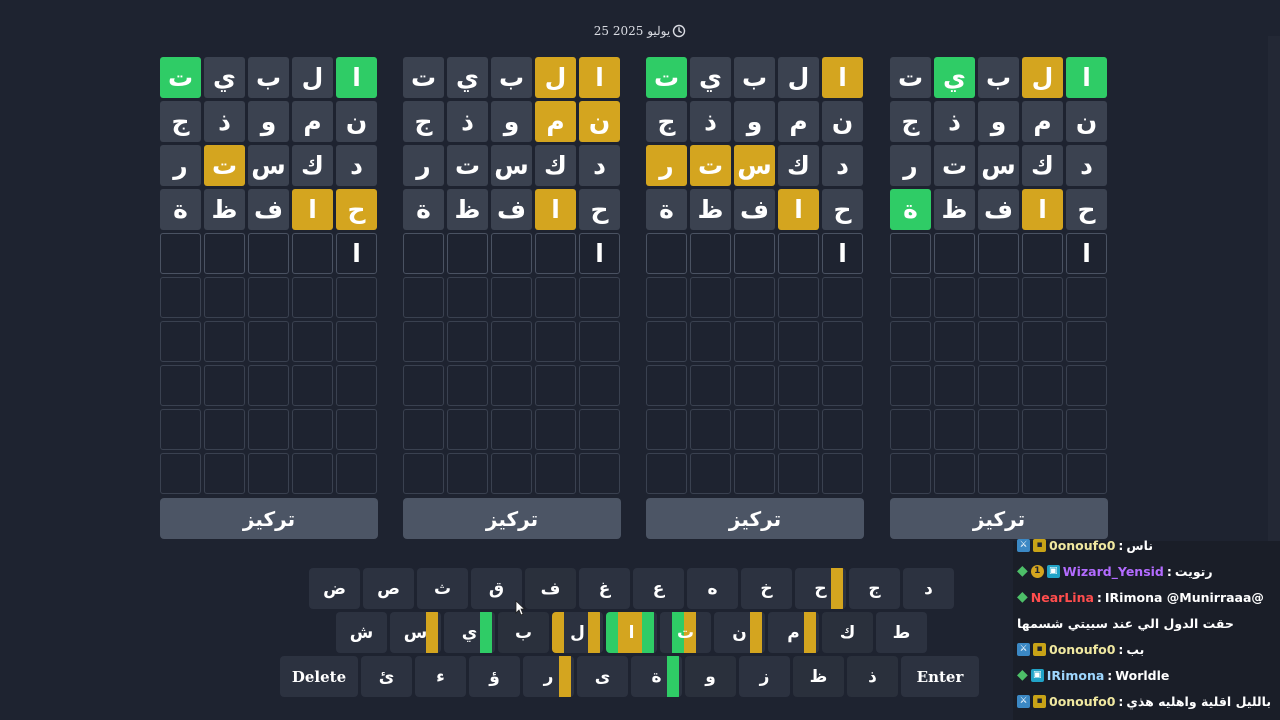 The width and height of the screenshot is (1280, 720). I want to click on chat-username: NearLina, so click(1062, 597).